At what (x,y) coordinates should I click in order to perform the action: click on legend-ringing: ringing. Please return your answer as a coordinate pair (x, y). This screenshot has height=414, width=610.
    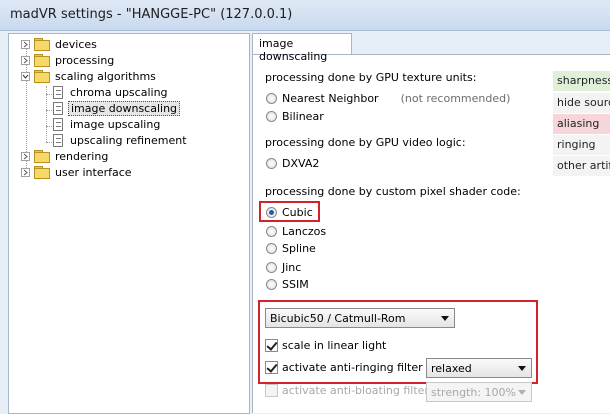
    Looking at the image, I should click on (581, 145).